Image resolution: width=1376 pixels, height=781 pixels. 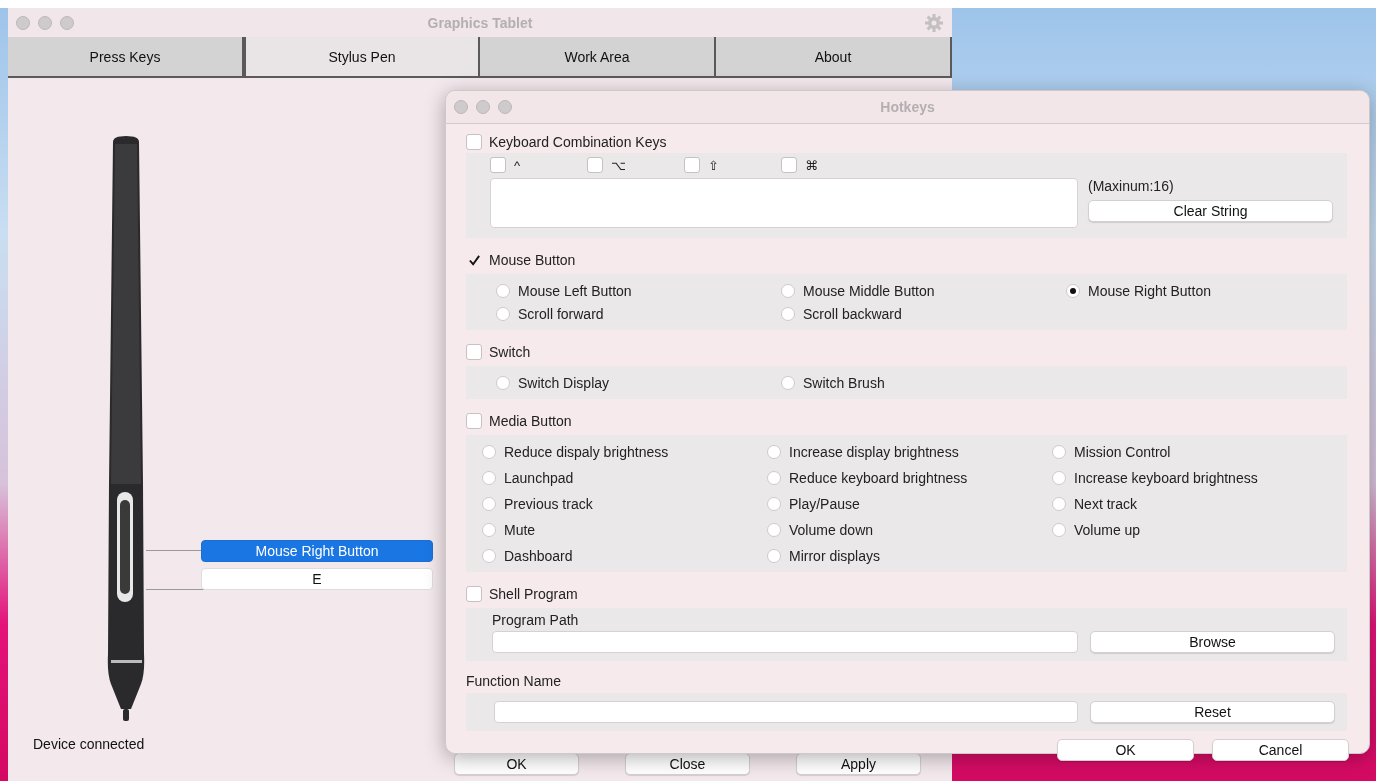 I want to click on program-path-field, so click(x=785, y=642).